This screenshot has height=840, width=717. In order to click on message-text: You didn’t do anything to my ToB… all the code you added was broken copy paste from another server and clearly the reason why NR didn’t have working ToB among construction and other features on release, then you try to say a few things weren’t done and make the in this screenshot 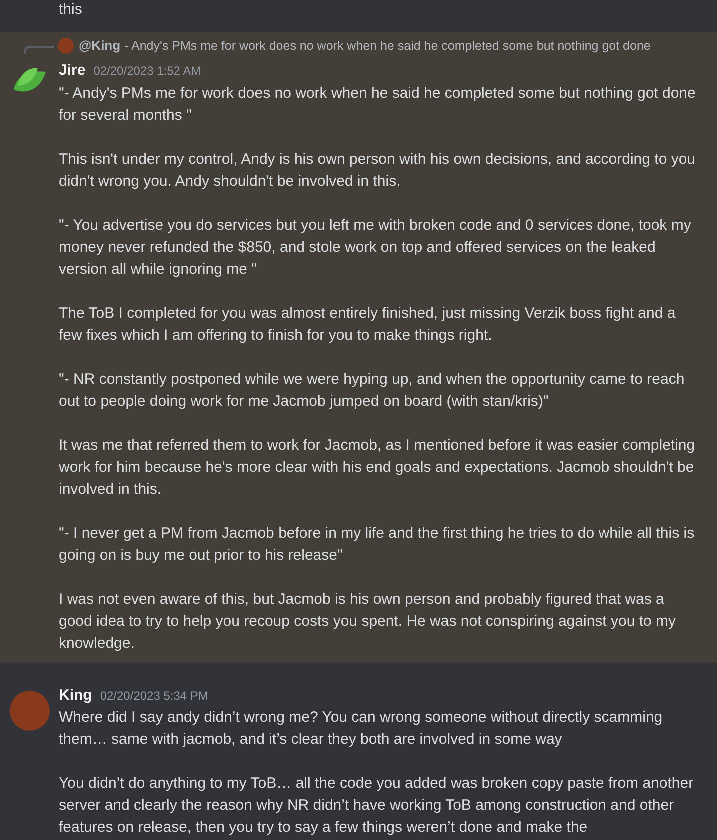, I will do `click(377, 806)`.